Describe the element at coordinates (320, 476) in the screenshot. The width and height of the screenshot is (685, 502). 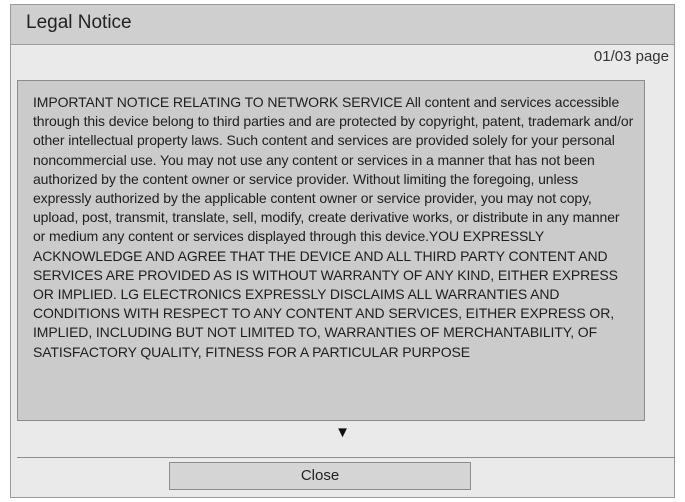
I see `close-button: Close` at that location.